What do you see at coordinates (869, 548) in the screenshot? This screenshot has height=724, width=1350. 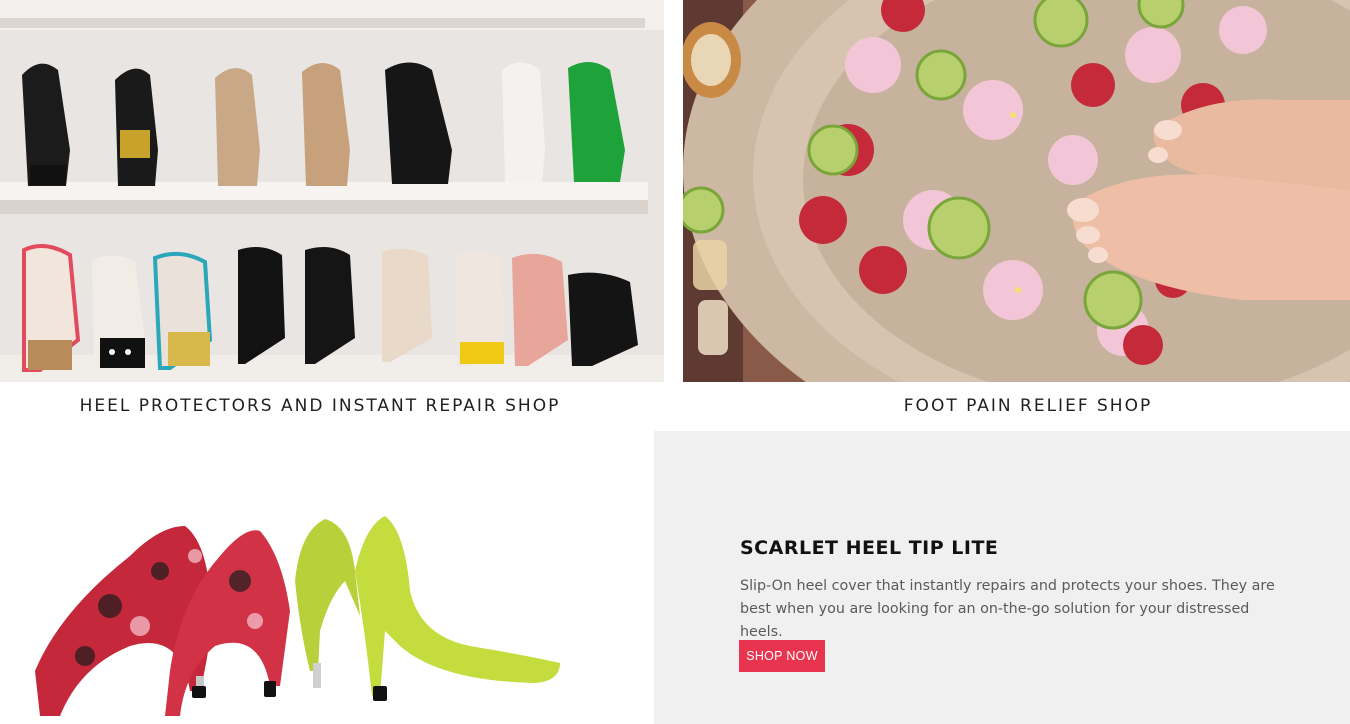 I see `promo-title: SCARLET HEEL TIP LITE` at bounding box center [869, 548].